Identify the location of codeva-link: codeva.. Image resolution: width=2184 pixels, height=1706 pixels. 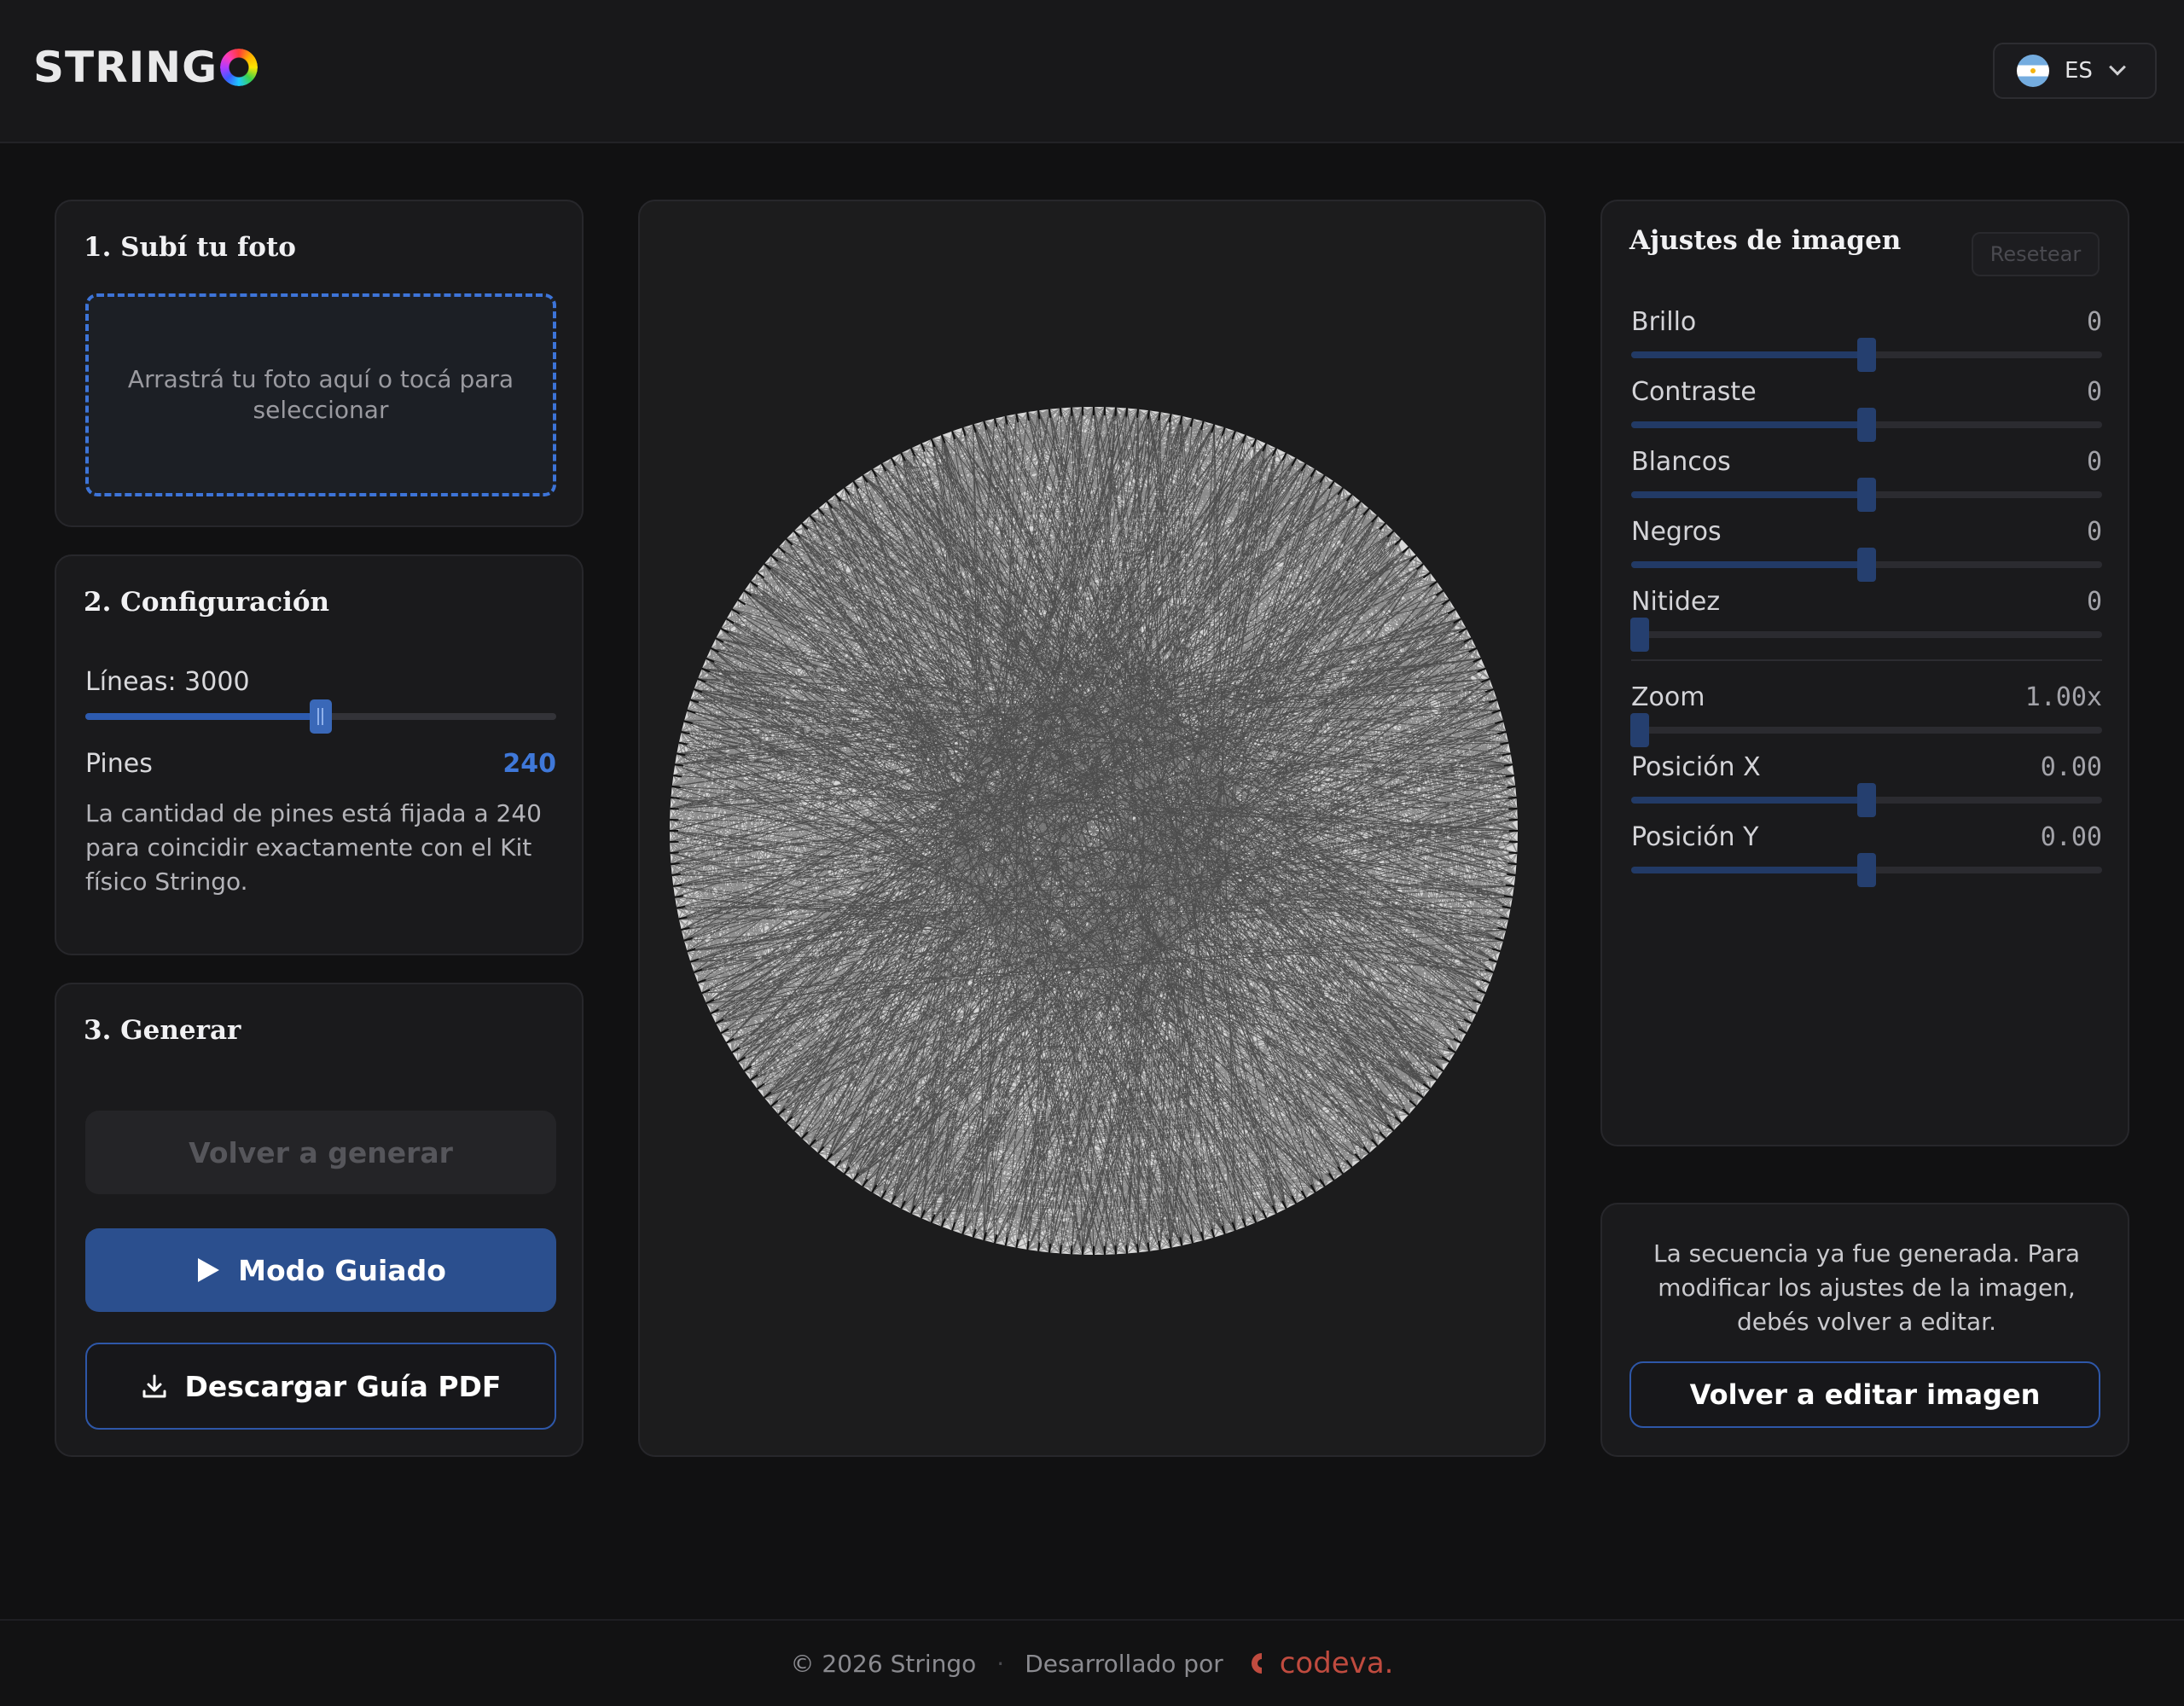
(1321, 1663).